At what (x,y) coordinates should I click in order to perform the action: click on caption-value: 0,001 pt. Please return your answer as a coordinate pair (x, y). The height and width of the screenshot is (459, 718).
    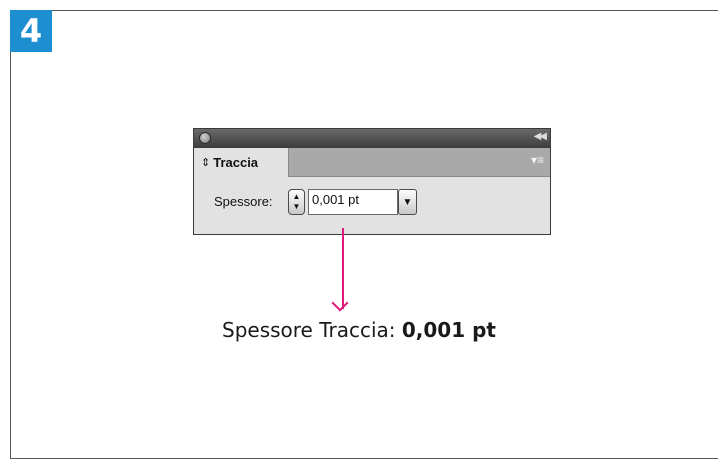
    Looking at the image, I should click on (448, 330).